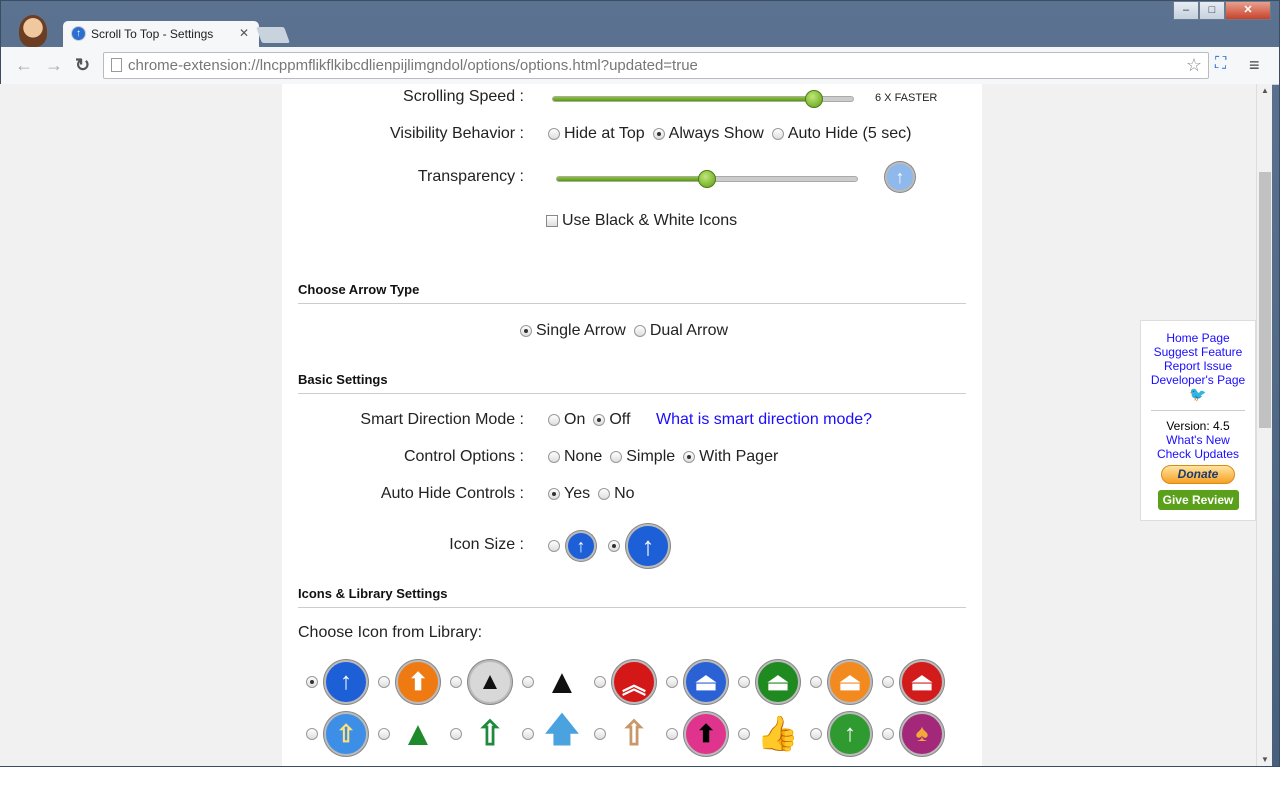  I want to click on scrolling-speed-slider, so click(703, 99).